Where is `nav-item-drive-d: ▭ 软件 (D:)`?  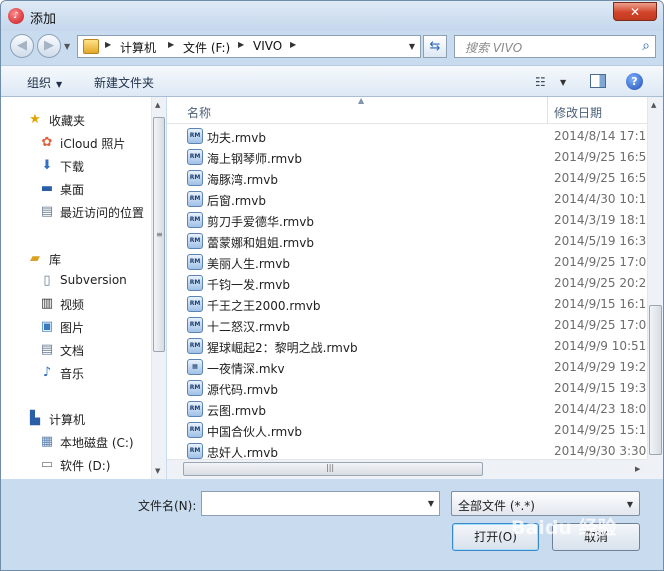
nav-item-drive-d: ▭ 软件 (D:) is located at coordinates (76, 465).